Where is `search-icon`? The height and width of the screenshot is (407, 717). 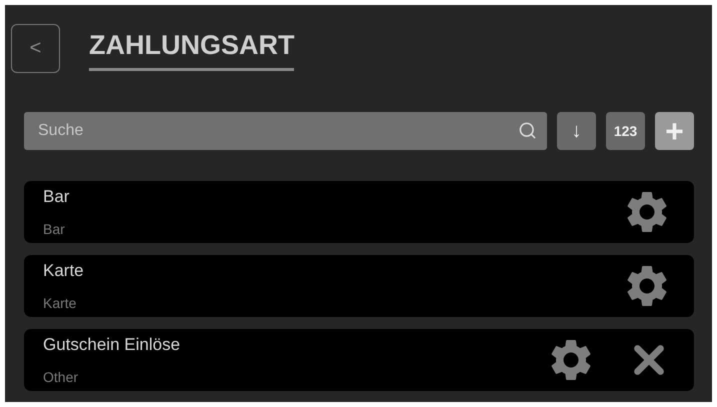
search-icon is located at coordinates (527, 130).